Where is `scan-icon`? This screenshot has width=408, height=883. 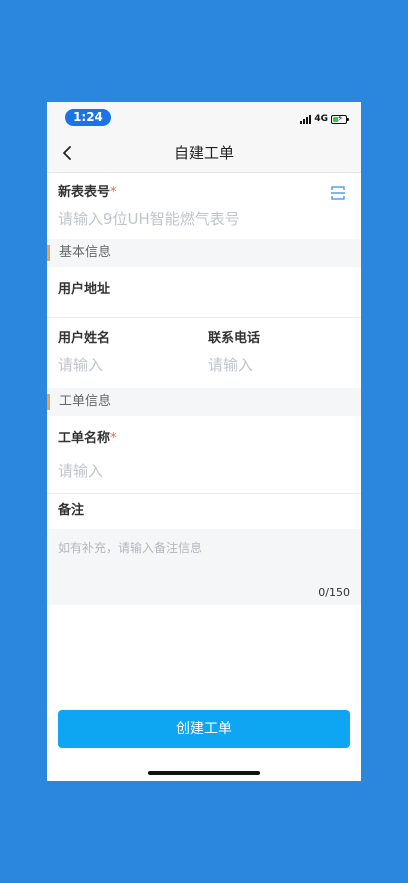 scan-icon is located at coordinates (338, 193).